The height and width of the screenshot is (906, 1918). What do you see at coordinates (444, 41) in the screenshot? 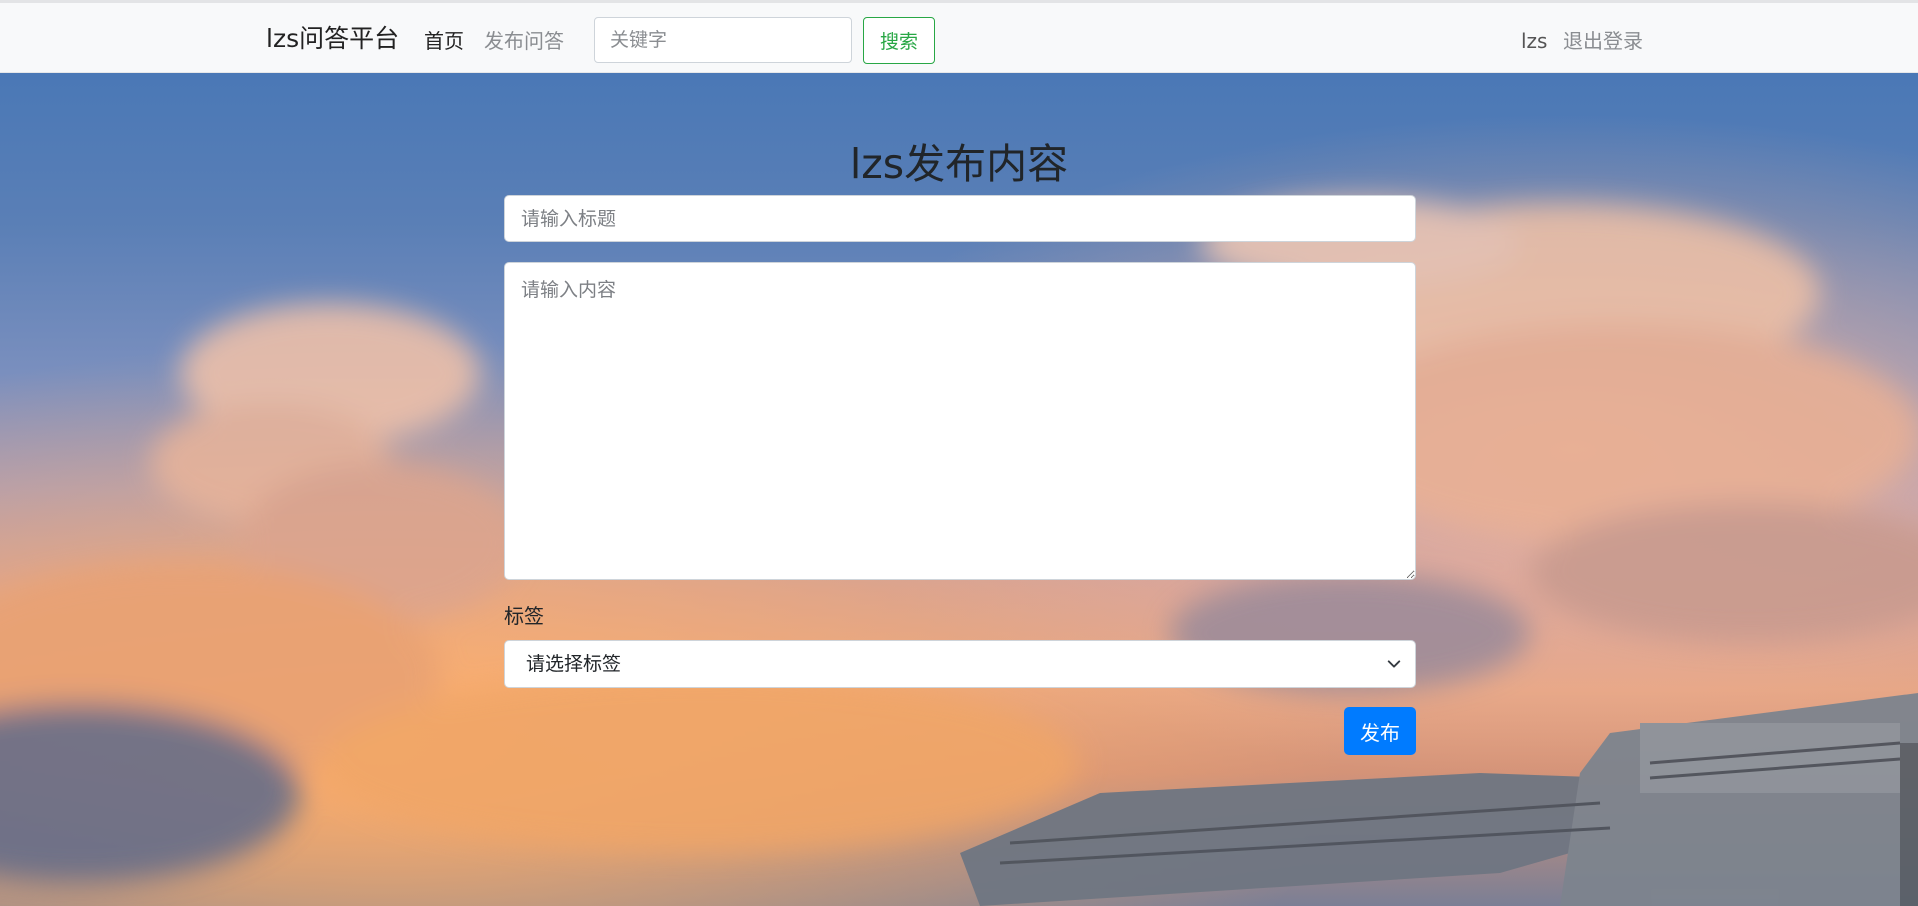
I see `nav-home-link: 首页` at bounding box center [444, 41].